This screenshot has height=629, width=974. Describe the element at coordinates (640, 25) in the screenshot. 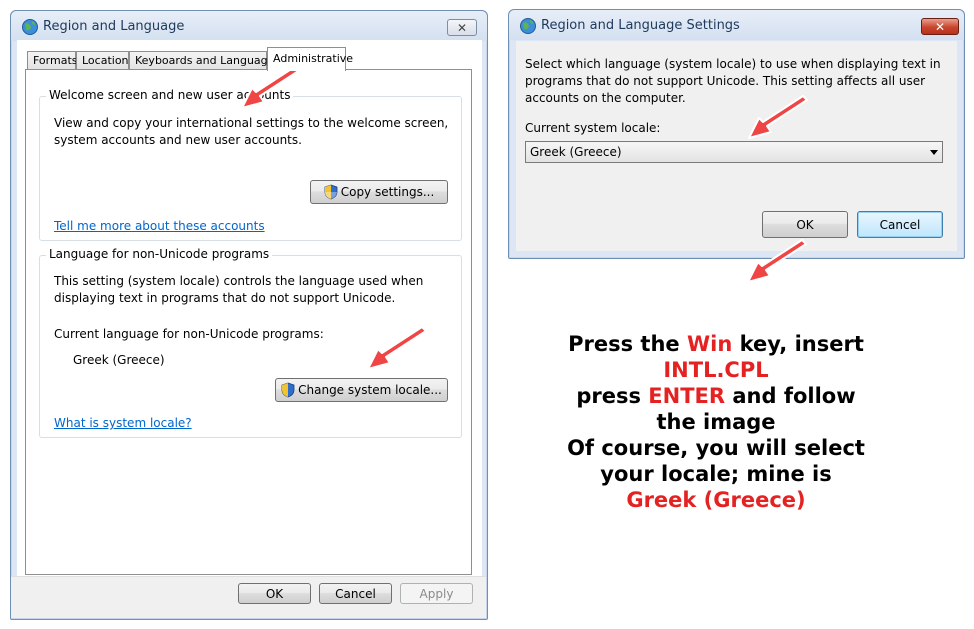

I see `settings-window-title: Region and Language Settings` at that location.